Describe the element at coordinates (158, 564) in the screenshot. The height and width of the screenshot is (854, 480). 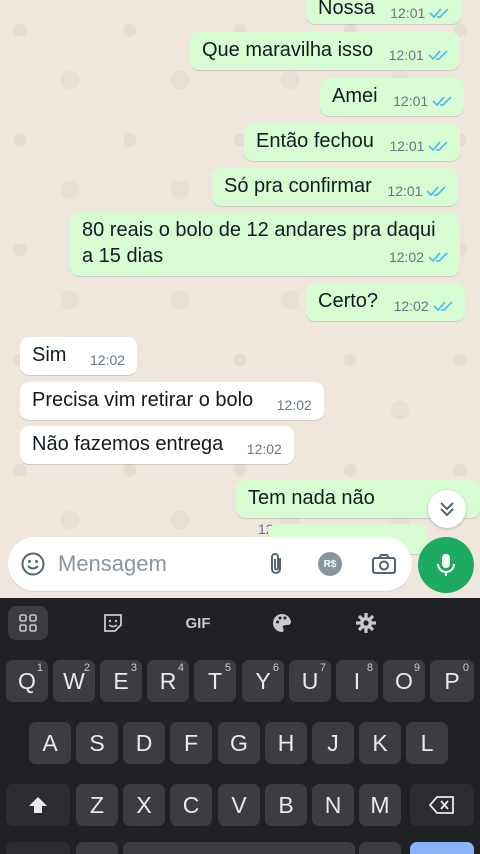
I see `message-input` at that location.